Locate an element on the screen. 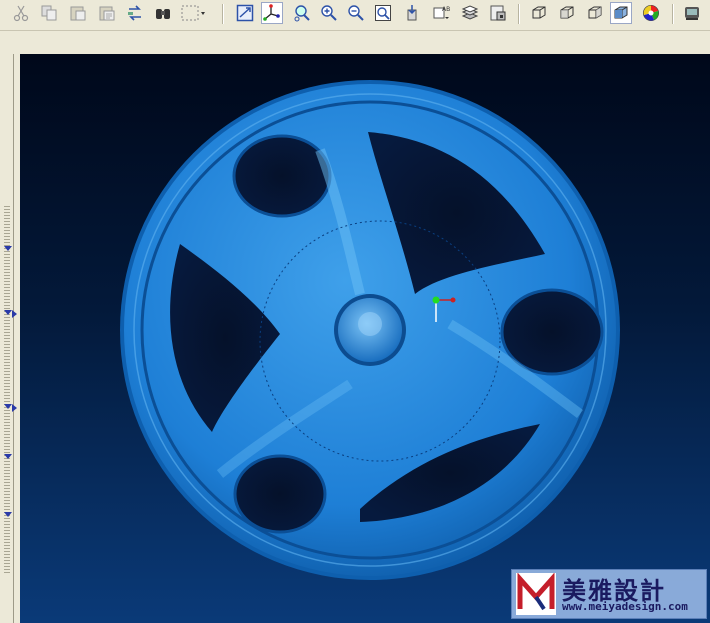 This screenshot has height=623, width=710. shaded-view-icon is located at coordinates (621, 13).